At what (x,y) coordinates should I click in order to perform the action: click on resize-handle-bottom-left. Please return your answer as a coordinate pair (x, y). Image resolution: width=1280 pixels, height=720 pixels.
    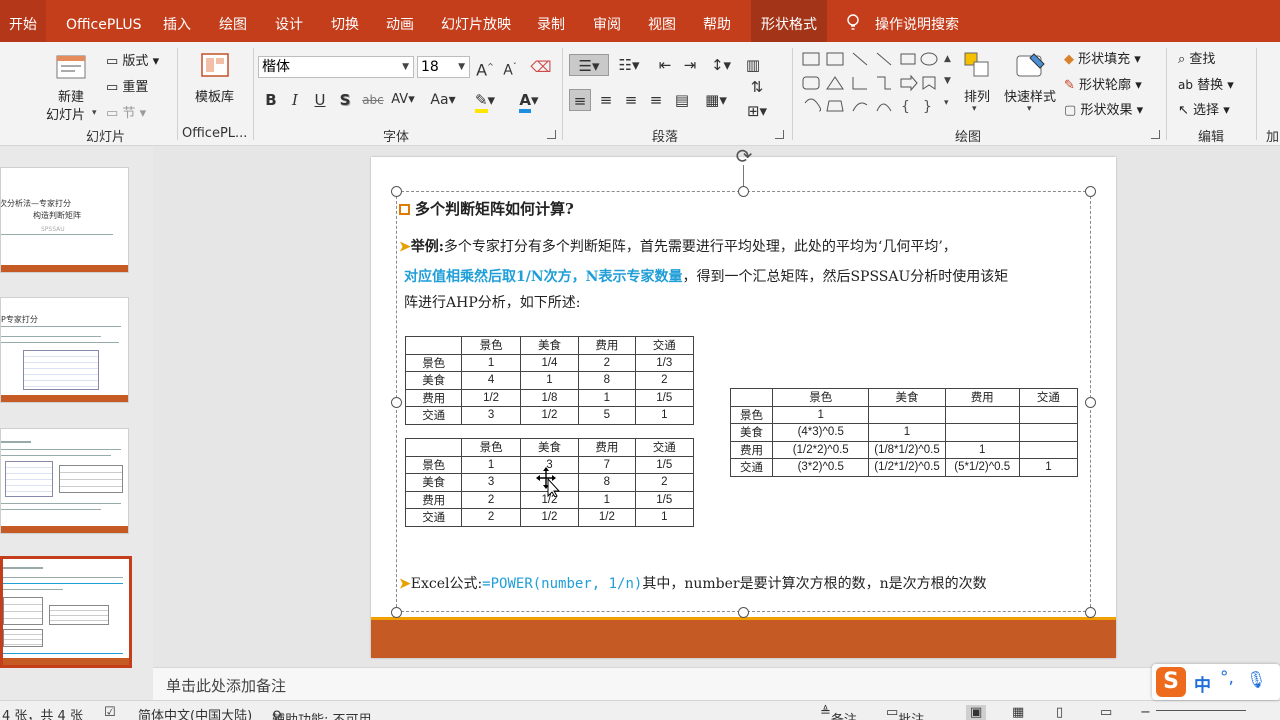
    Looking at the image, I should click on (396, 612).